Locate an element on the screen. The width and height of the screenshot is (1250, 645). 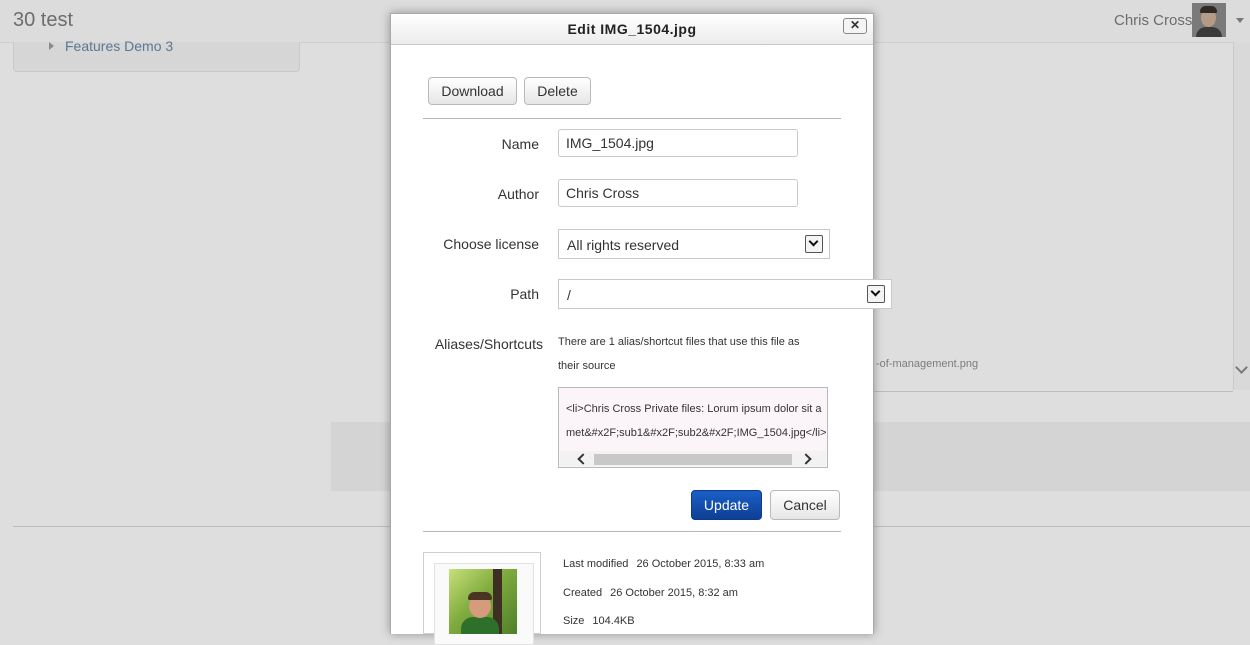
created-info: Created 26 October 2015, 8:32 am is located at coordinates (650, 593).